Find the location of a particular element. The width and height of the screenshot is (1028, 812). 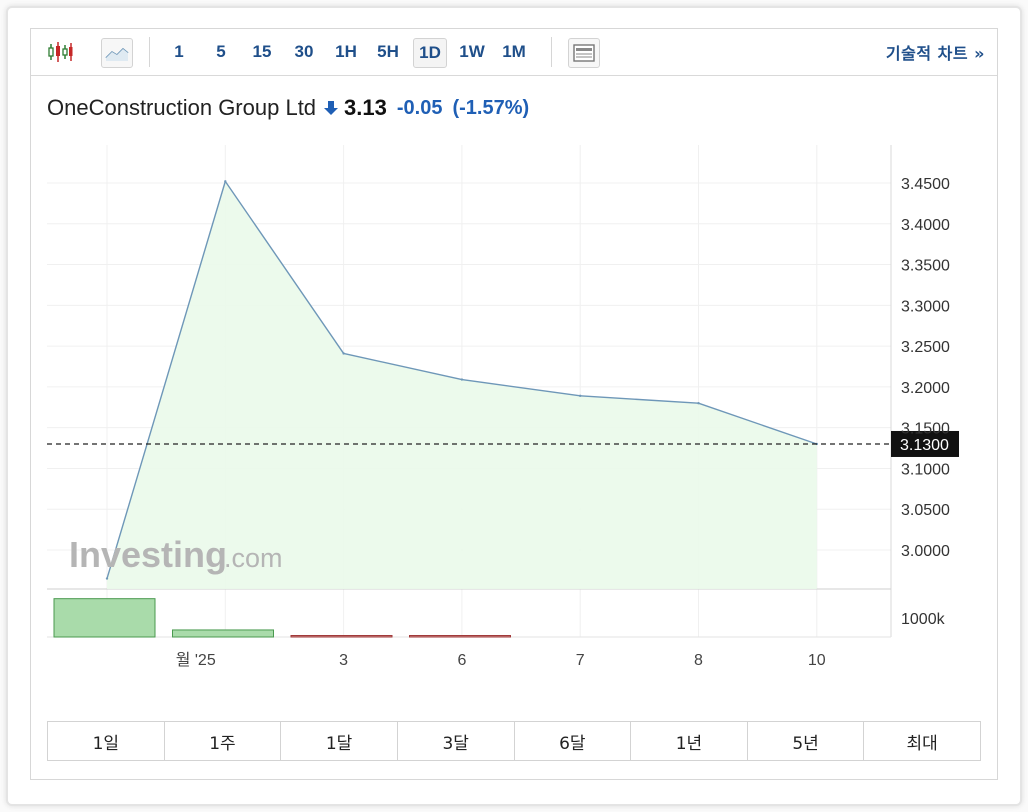

y-tick-label: 3.3000 is located at coordinates (925, 306).